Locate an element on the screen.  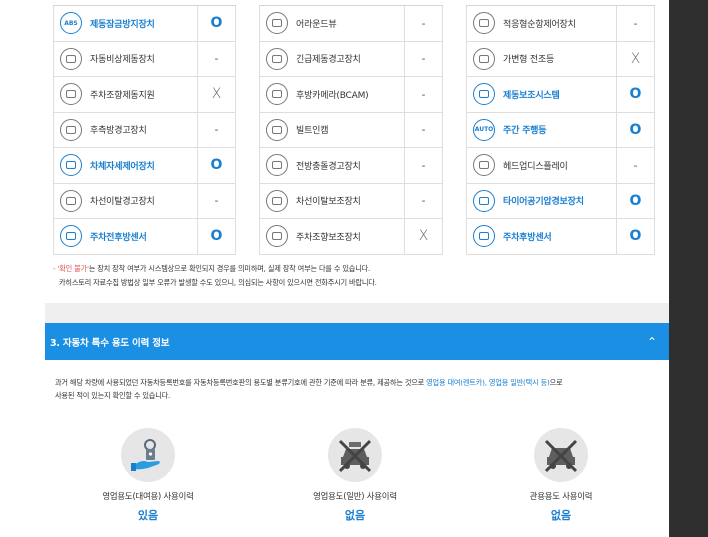
option-name: 후측방경고장치 is located at coordinates (118, 131).